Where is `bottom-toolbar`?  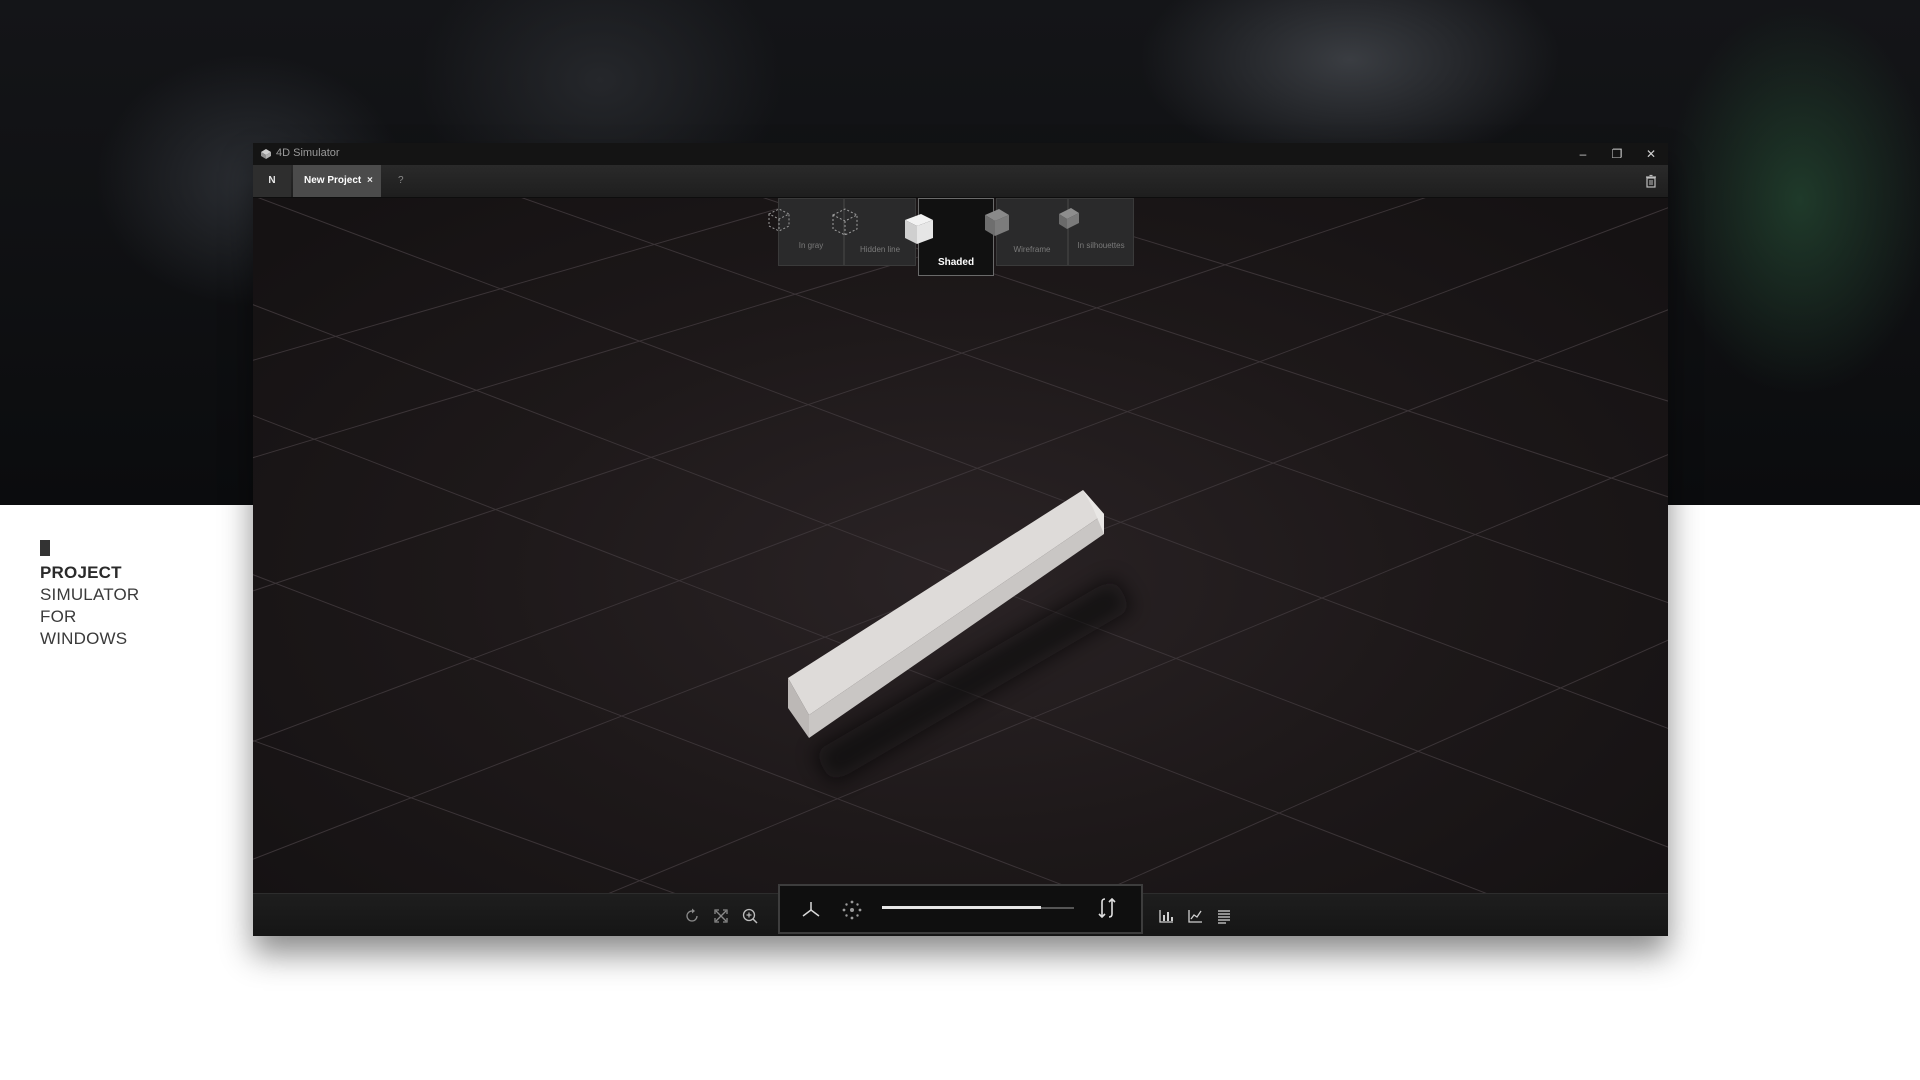 bottom-toolbar is located at coordinates (960, 910).